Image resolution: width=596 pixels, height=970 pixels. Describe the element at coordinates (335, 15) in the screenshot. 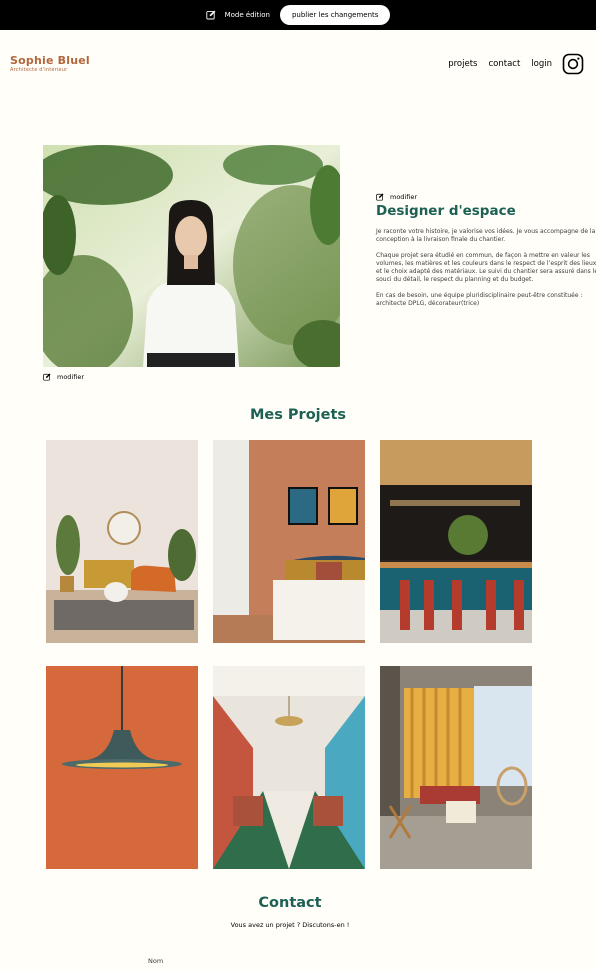

I see `publish-changes-button: publier les changements` at that location.